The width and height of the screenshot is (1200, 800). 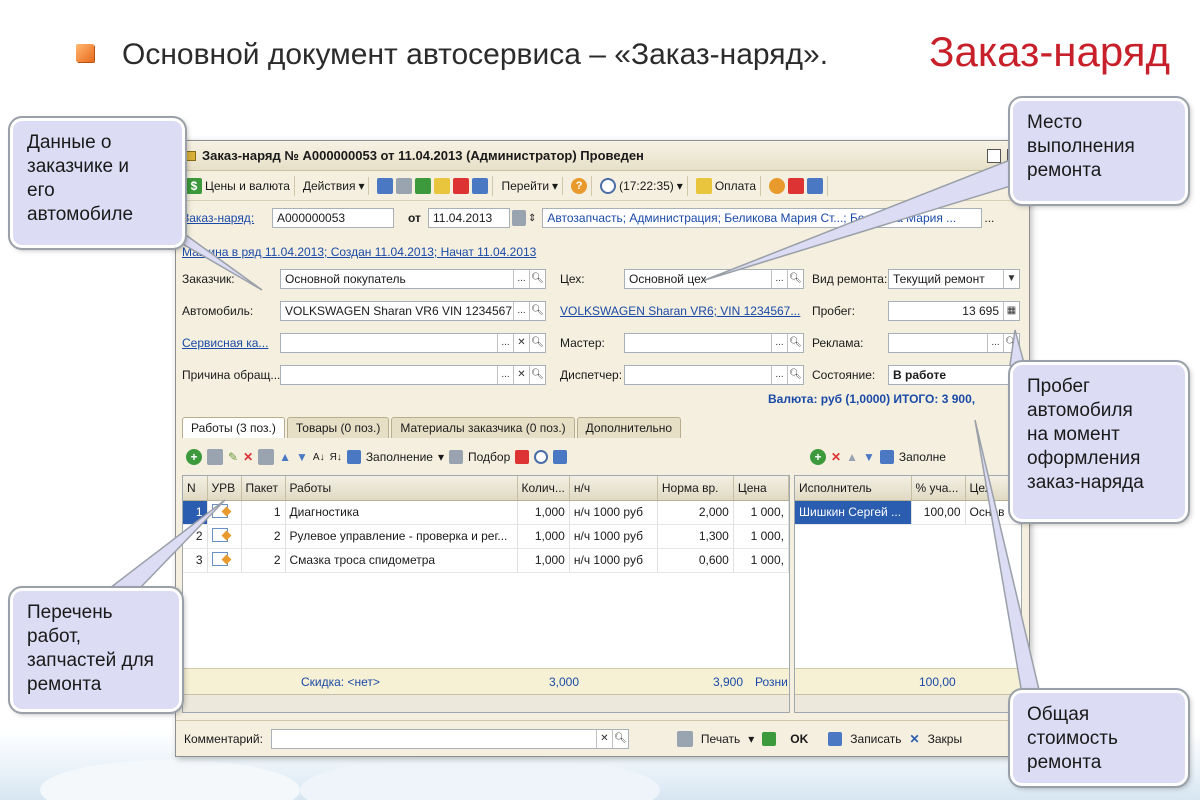 What do you see at coordinates (613, 488) in the screenshot?
I see `col-nh: н/ч` at bounding box center [613, 488].